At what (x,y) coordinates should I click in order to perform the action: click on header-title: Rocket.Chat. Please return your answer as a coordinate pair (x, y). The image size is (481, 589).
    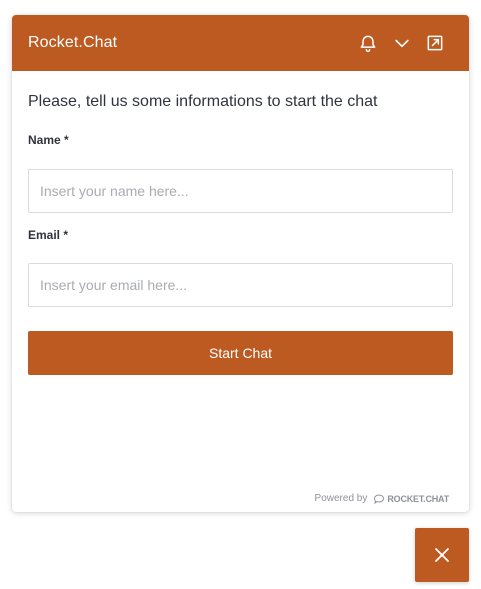
    Looking at the image, I should click on (73, 42).